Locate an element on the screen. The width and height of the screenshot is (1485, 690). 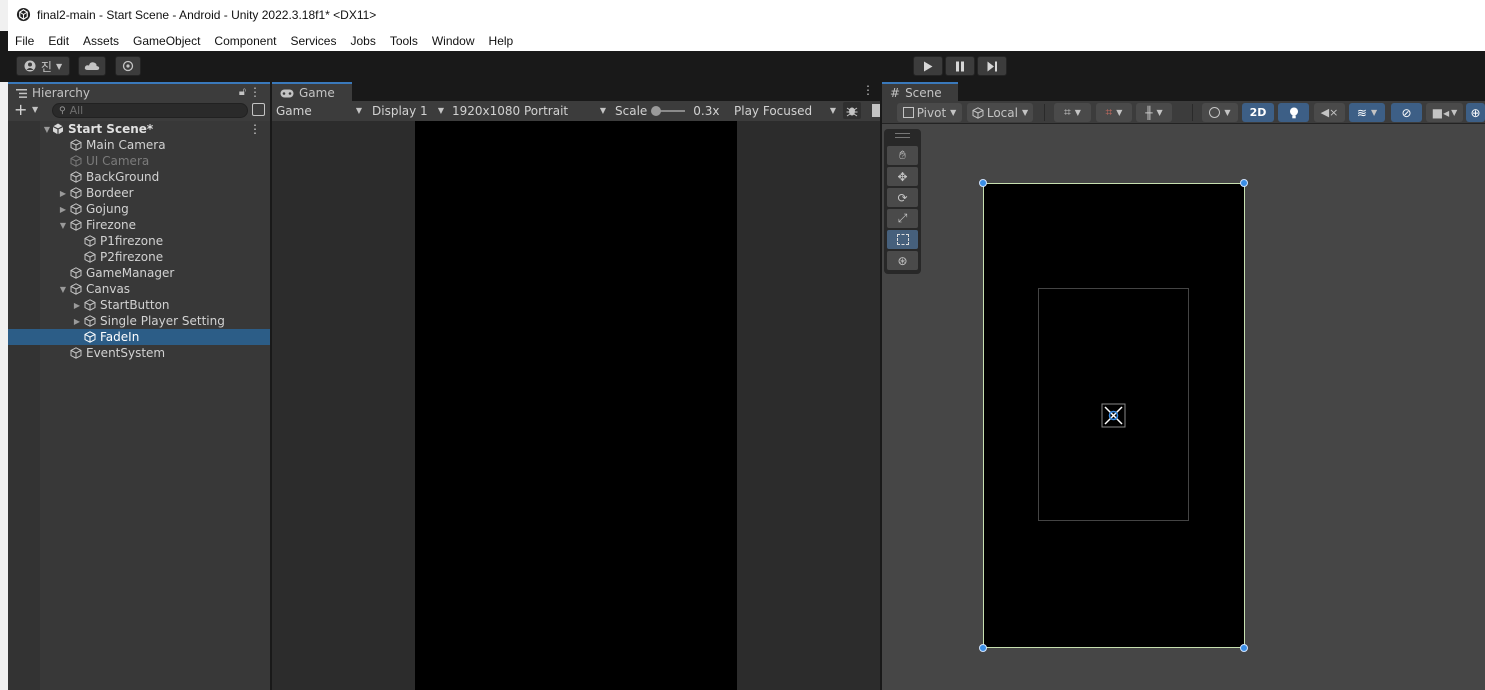
play-mode-dropdown: Play Focused ▼ is located at coordinates (785, 110).